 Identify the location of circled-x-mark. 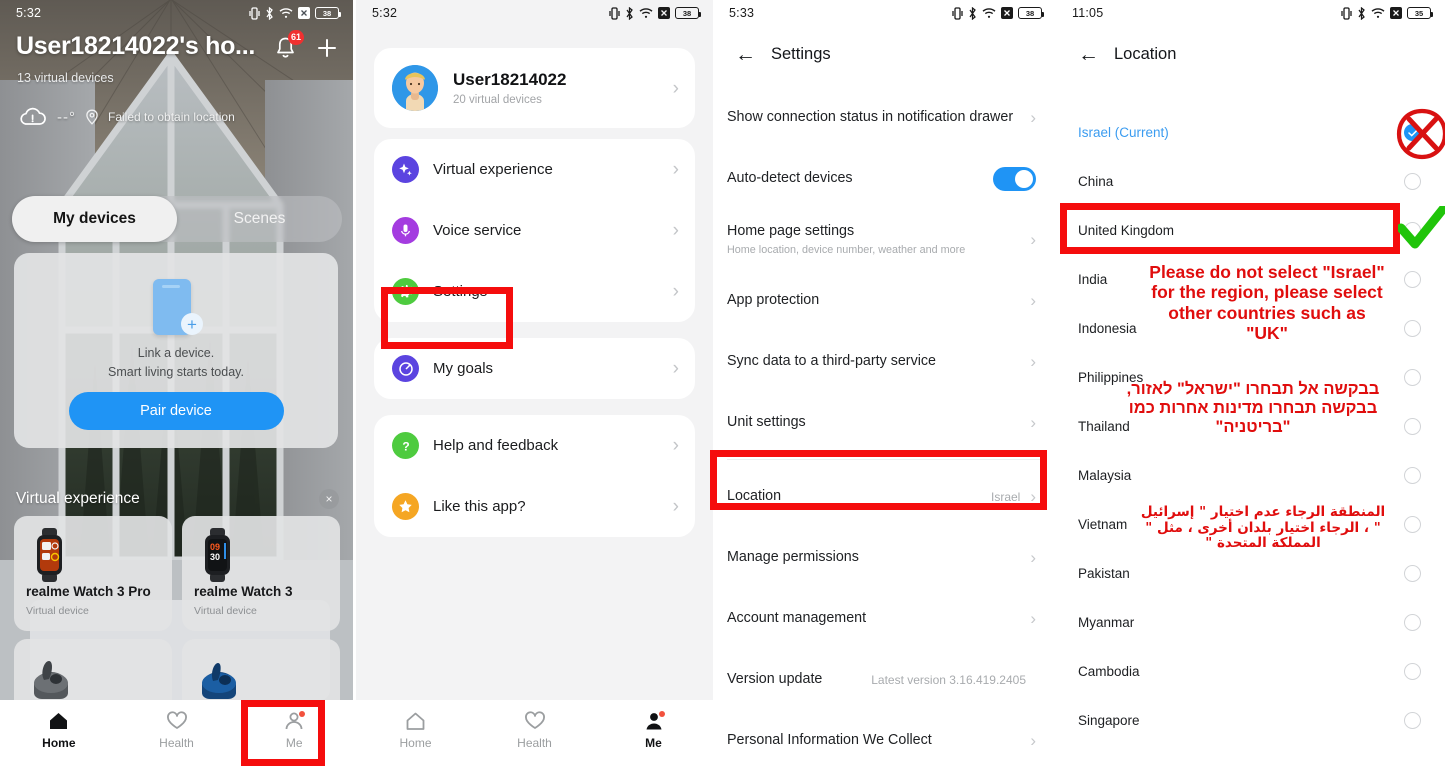
(1420, 134).